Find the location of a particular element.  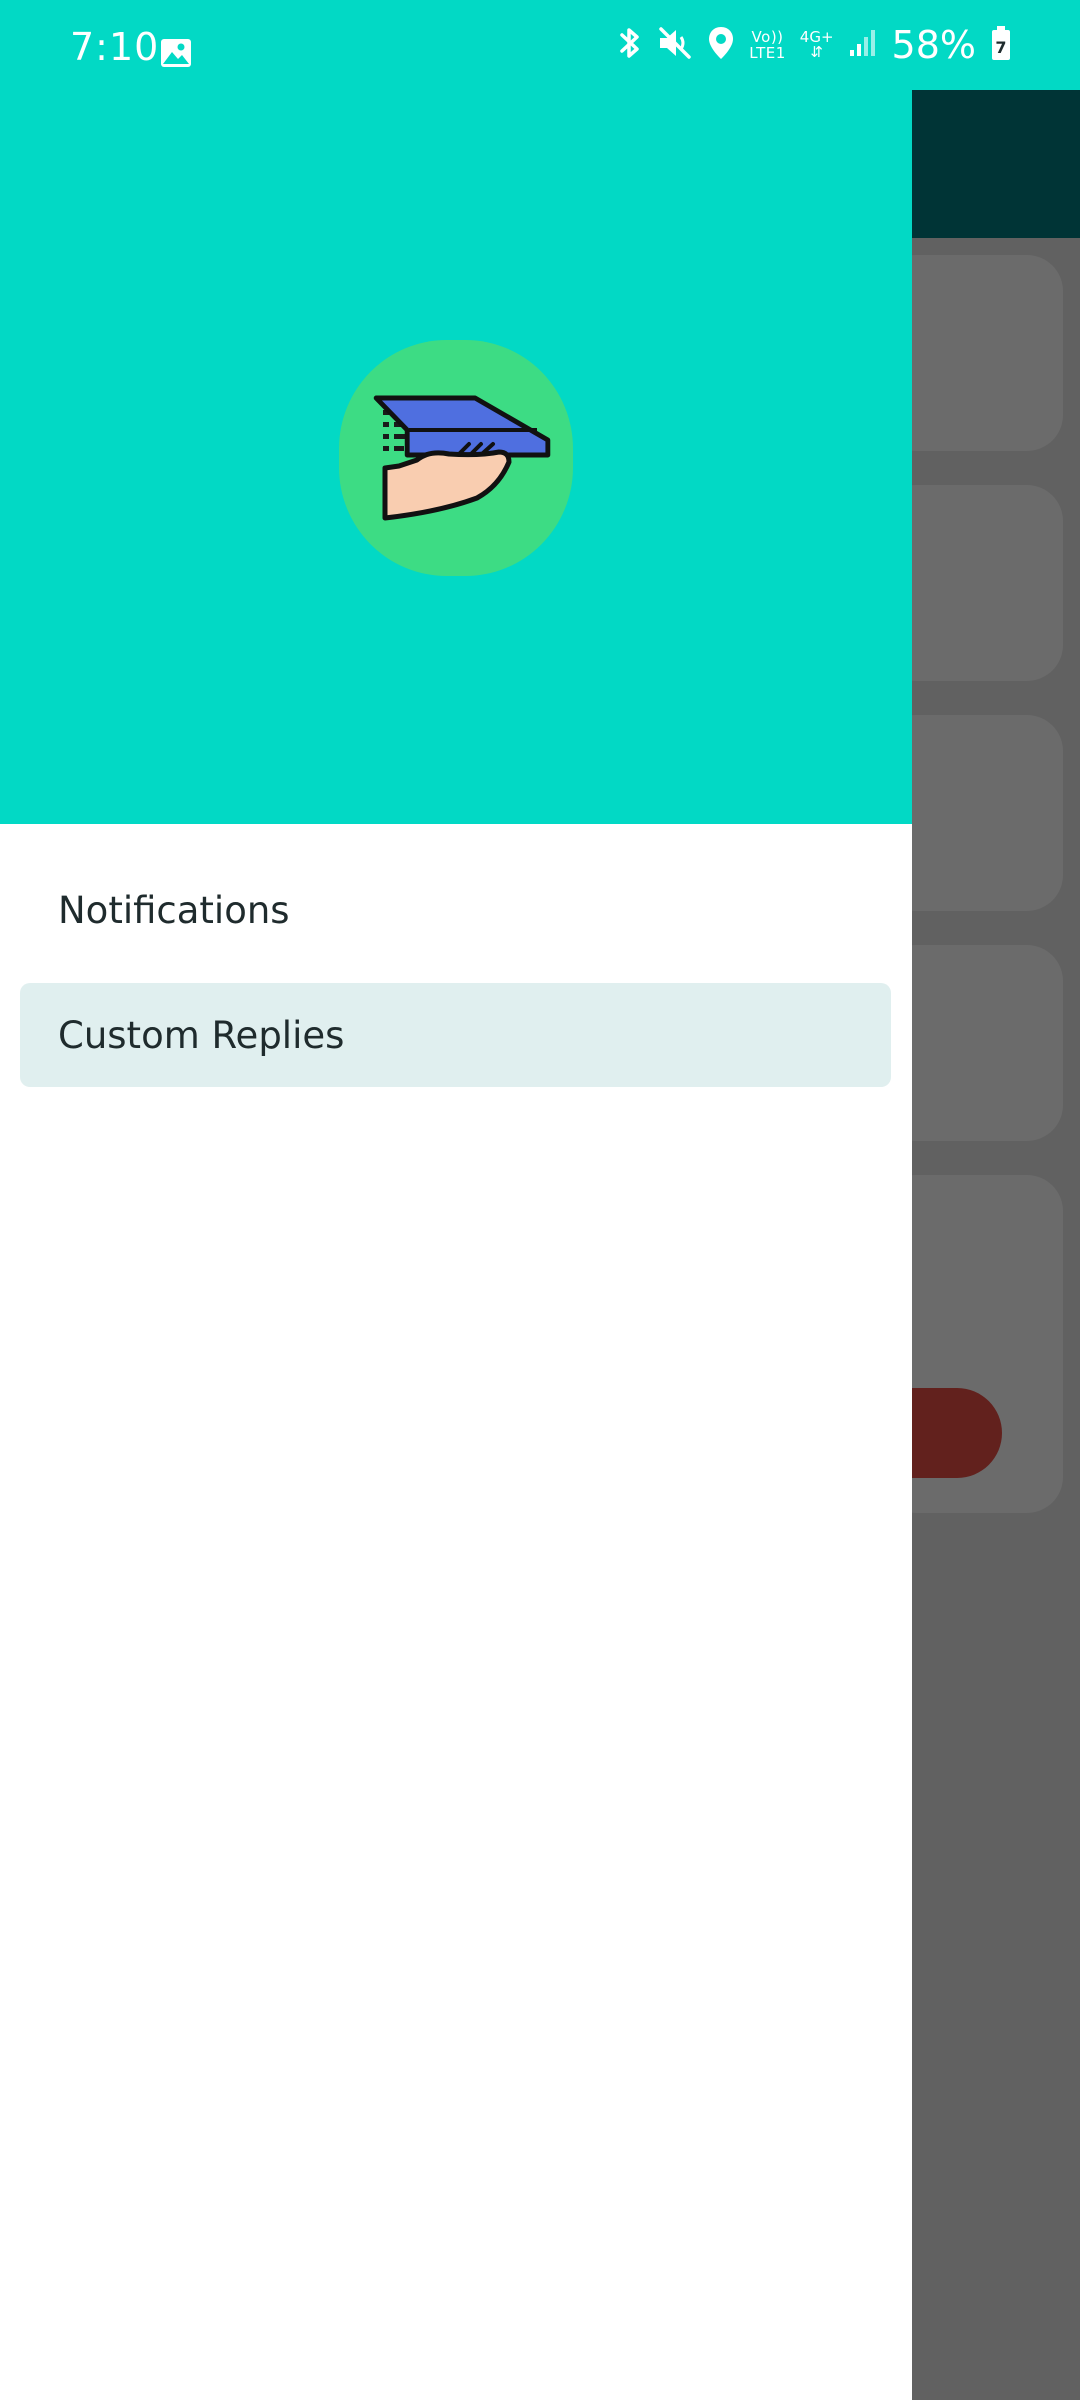

volte-indicator: Vo)) LTE1 is located at coordinates (767, 45).